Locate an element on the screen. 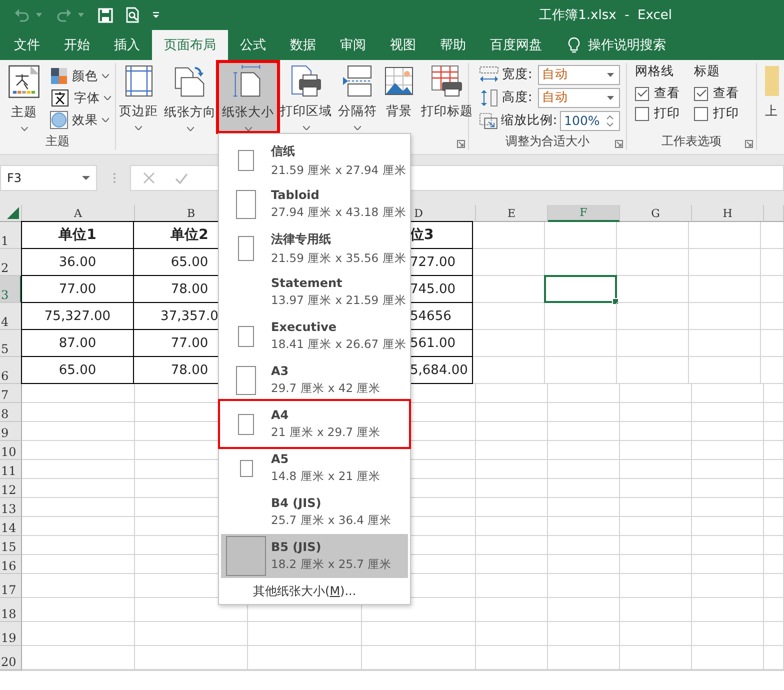 Image resolution: width=784 pixels, height=690 pixels. row-header: 10 is located at coordinates (11, 450).